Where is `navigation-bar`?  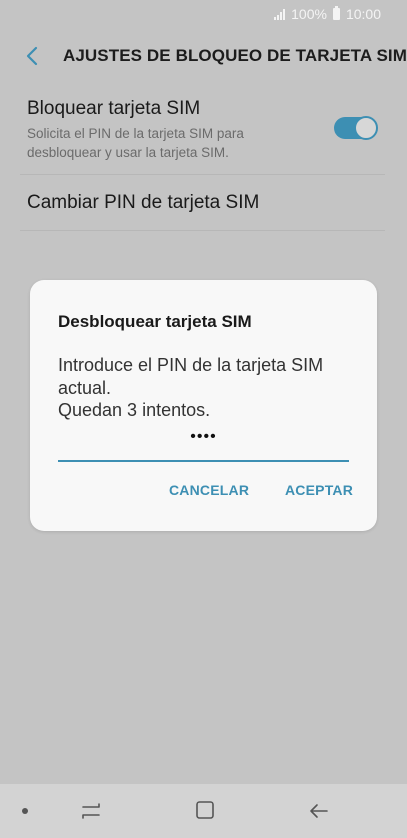
navigation-bar is located at coordinates (203, 811).